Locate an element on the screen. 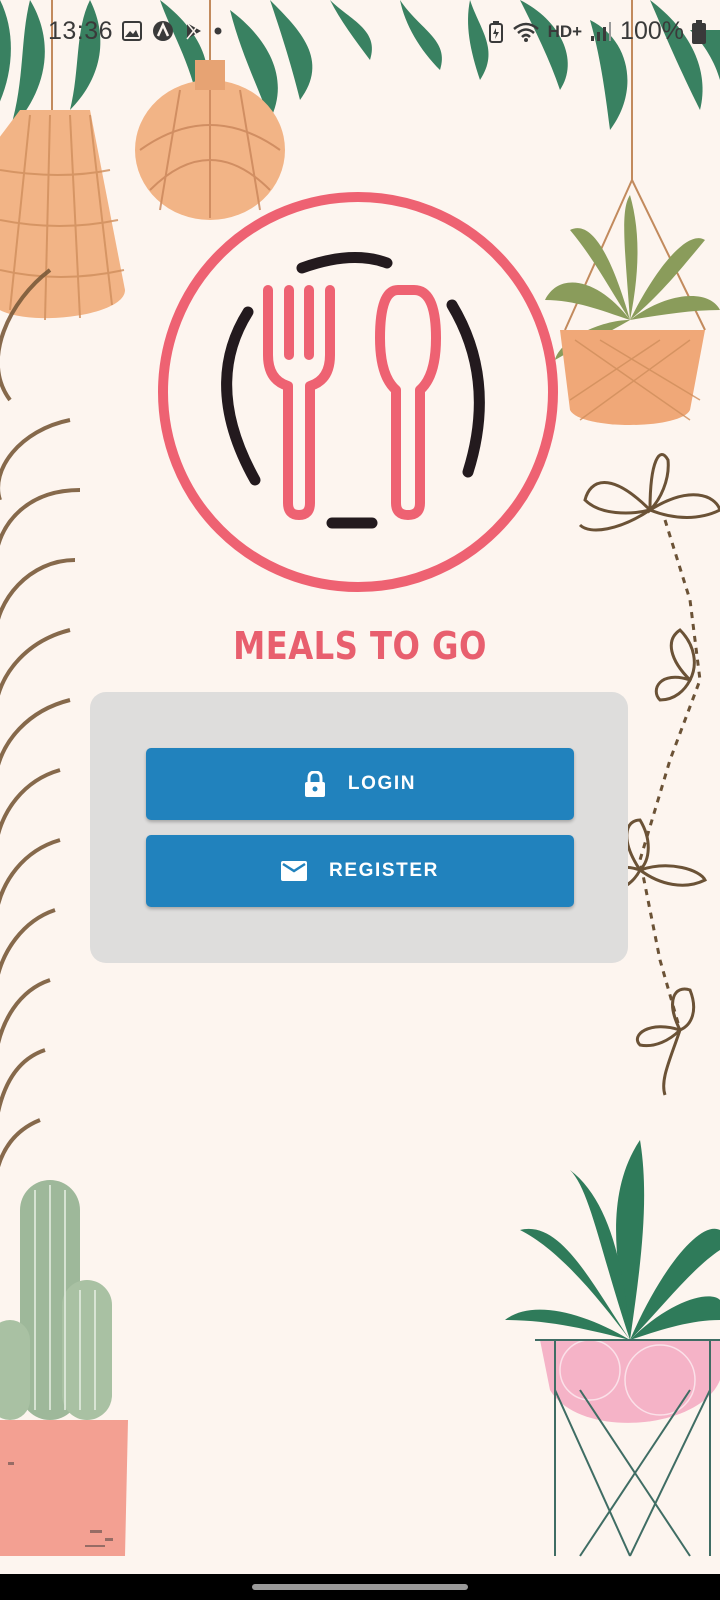 This screenshot has width=720, height=1600. navigation-bar is located at coordinates (360, 1587).